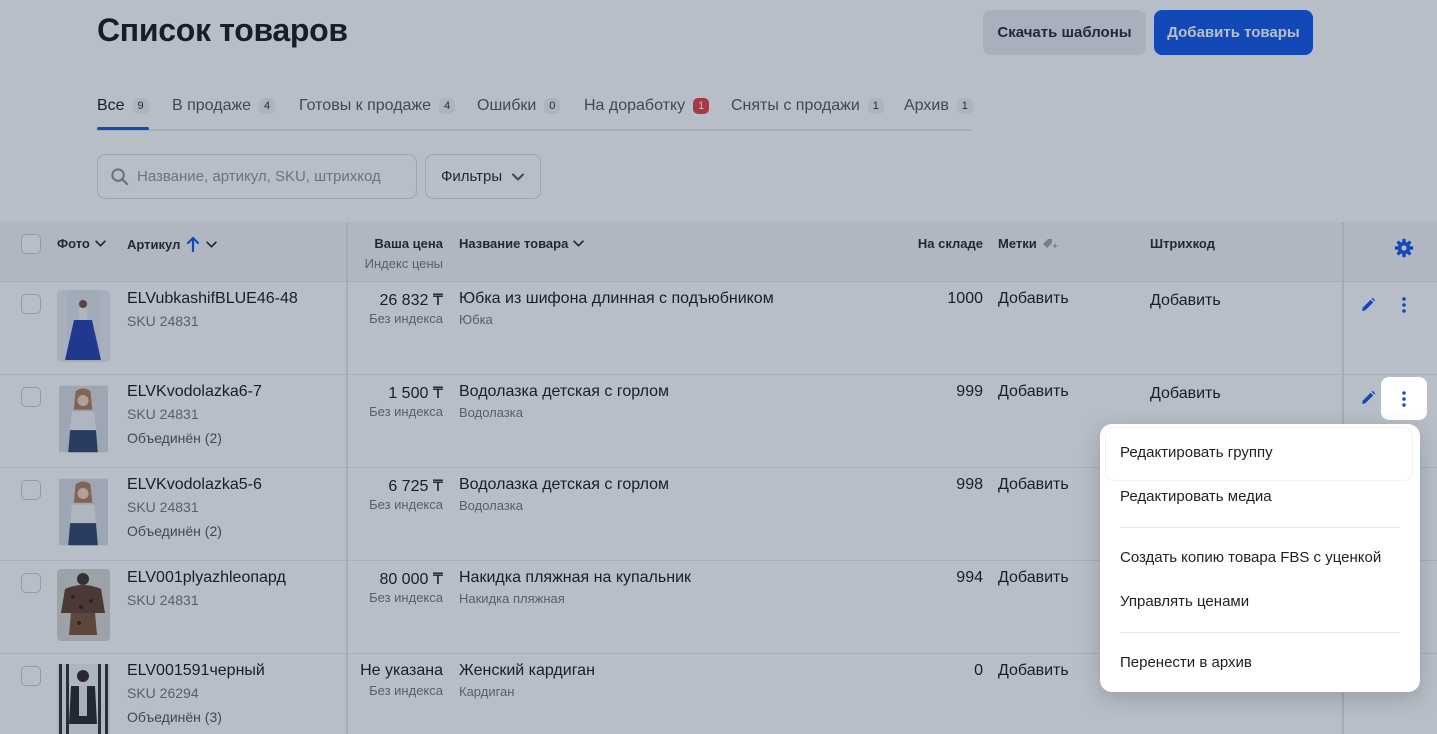 This screenshot has height=734, width=1437. Describe the element at coordinates (1186, 662) in the screenshot. I see `menu-item-move-to-archive: Перенести в архив` at that location.